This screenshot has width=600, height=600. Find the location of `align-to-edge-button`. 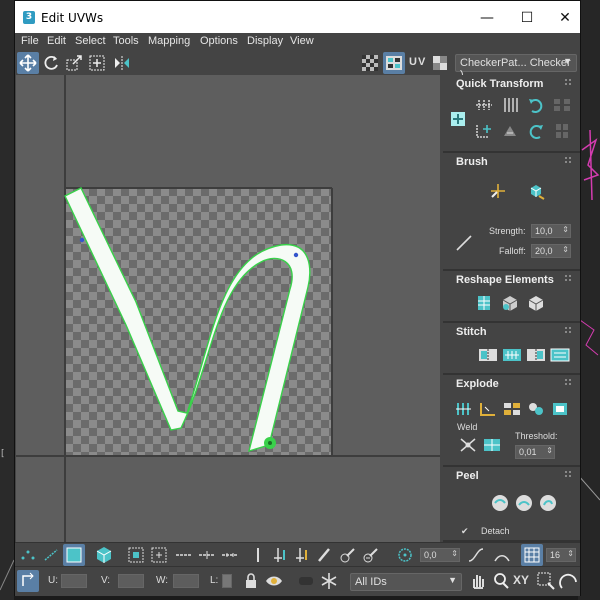

align-to-edge-button is located at coordinates (484, 131).